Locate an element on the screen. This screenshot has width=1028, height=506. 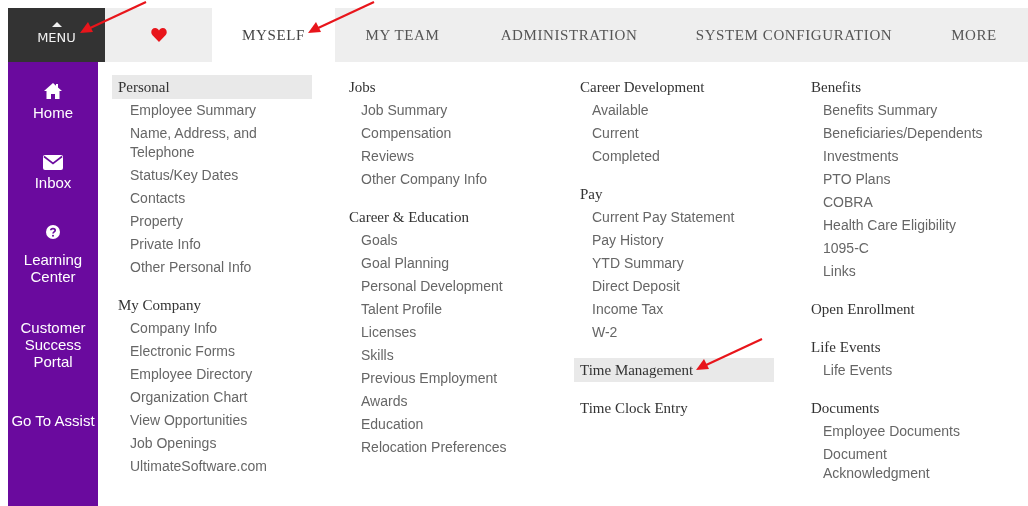
home-icon is located at coordinates (53, 91).